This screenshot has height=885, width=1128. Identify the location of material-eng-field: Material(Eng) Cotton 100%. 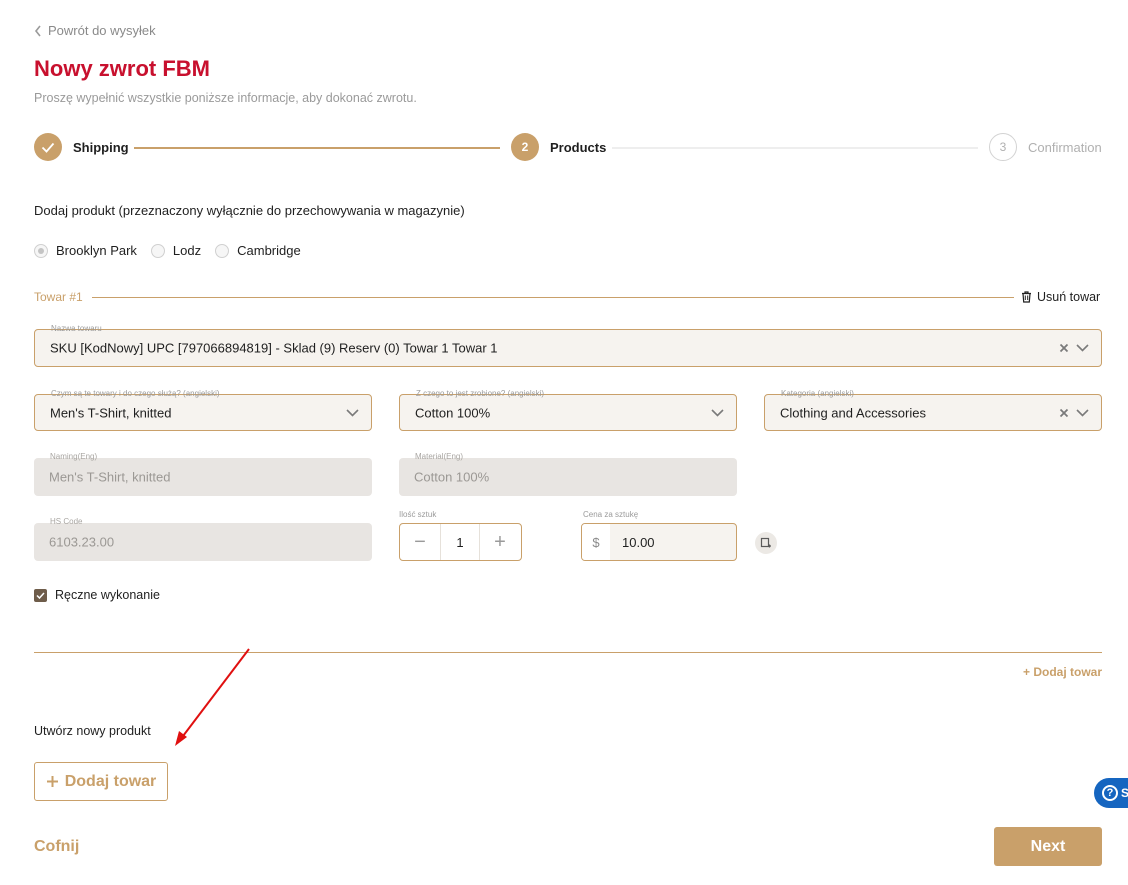
(568, 474).